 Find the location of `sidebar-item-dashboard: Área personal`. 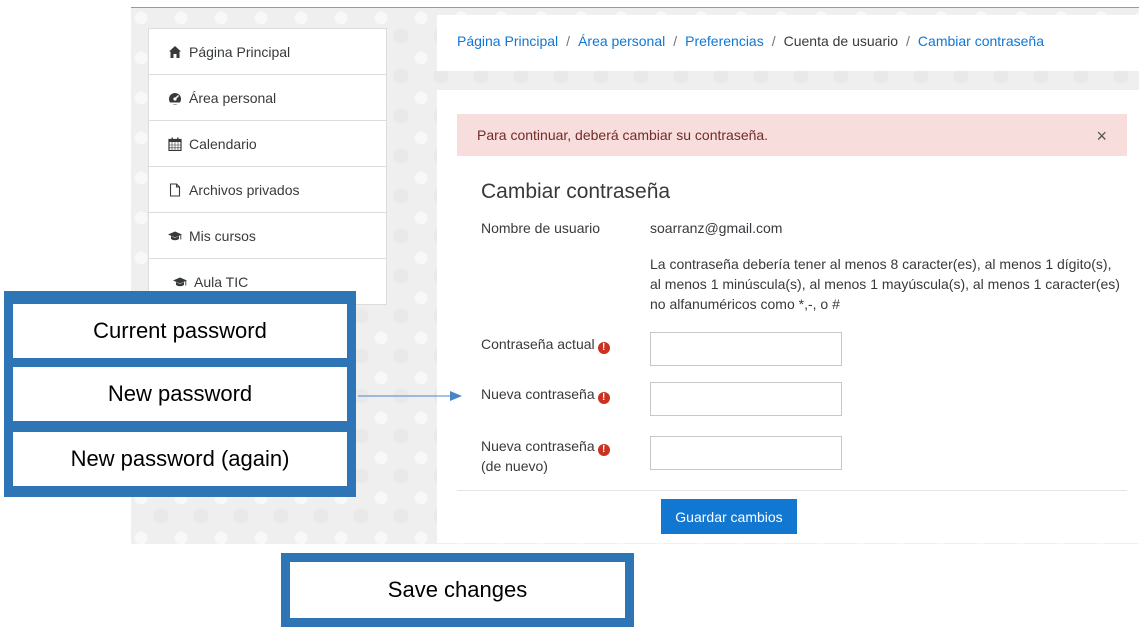

sidebar-item-dashboard: Área personal is located at coordinates (267, 98).